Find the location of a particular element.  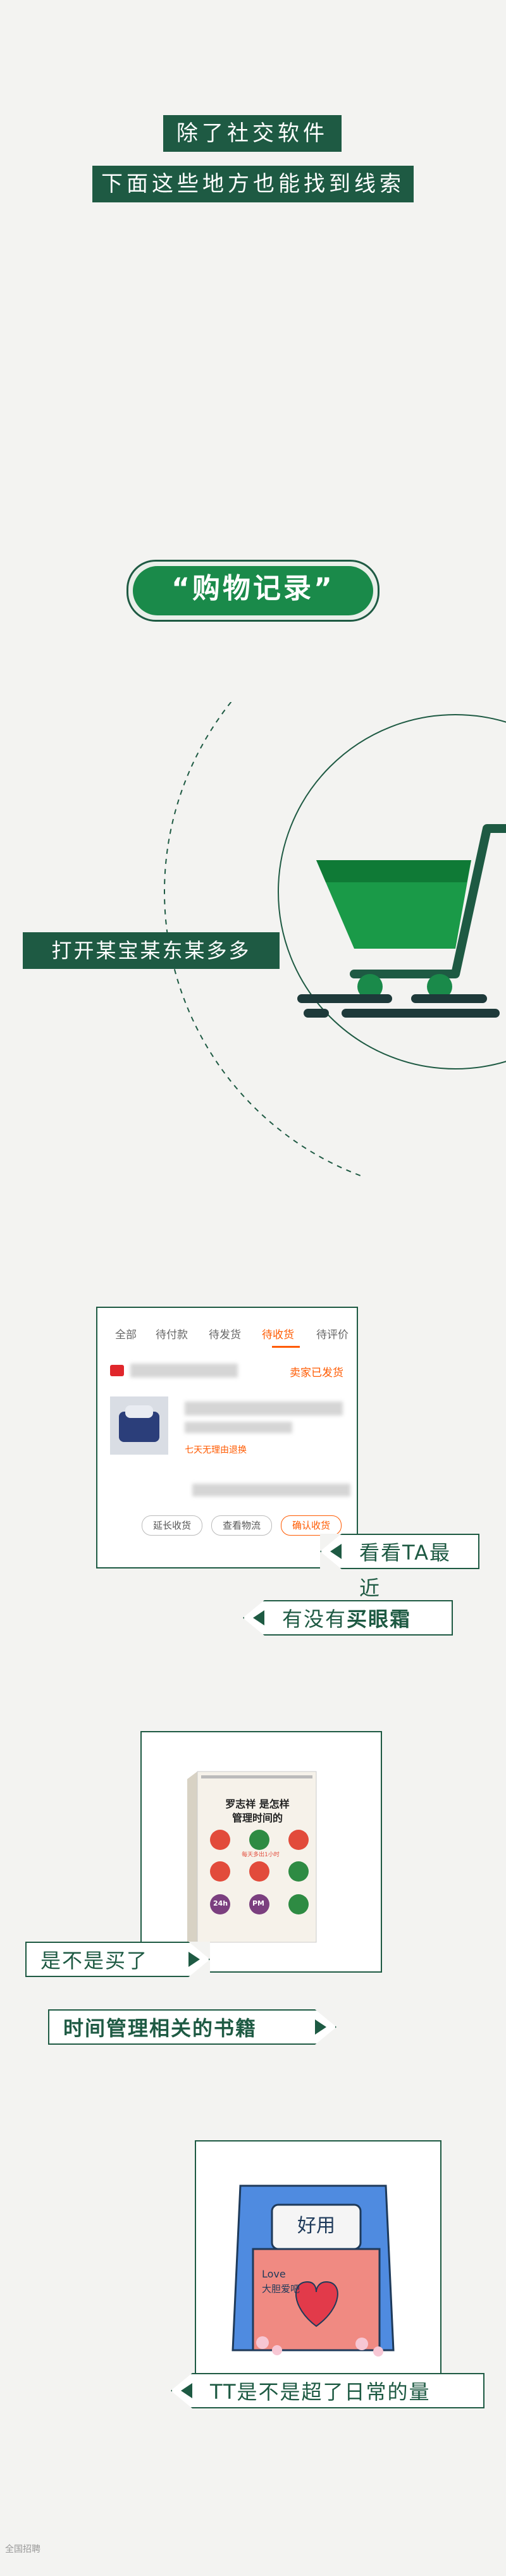

product-box-card: 好用 Love 大胆爱吧 is located at coordinates (318, 2263).